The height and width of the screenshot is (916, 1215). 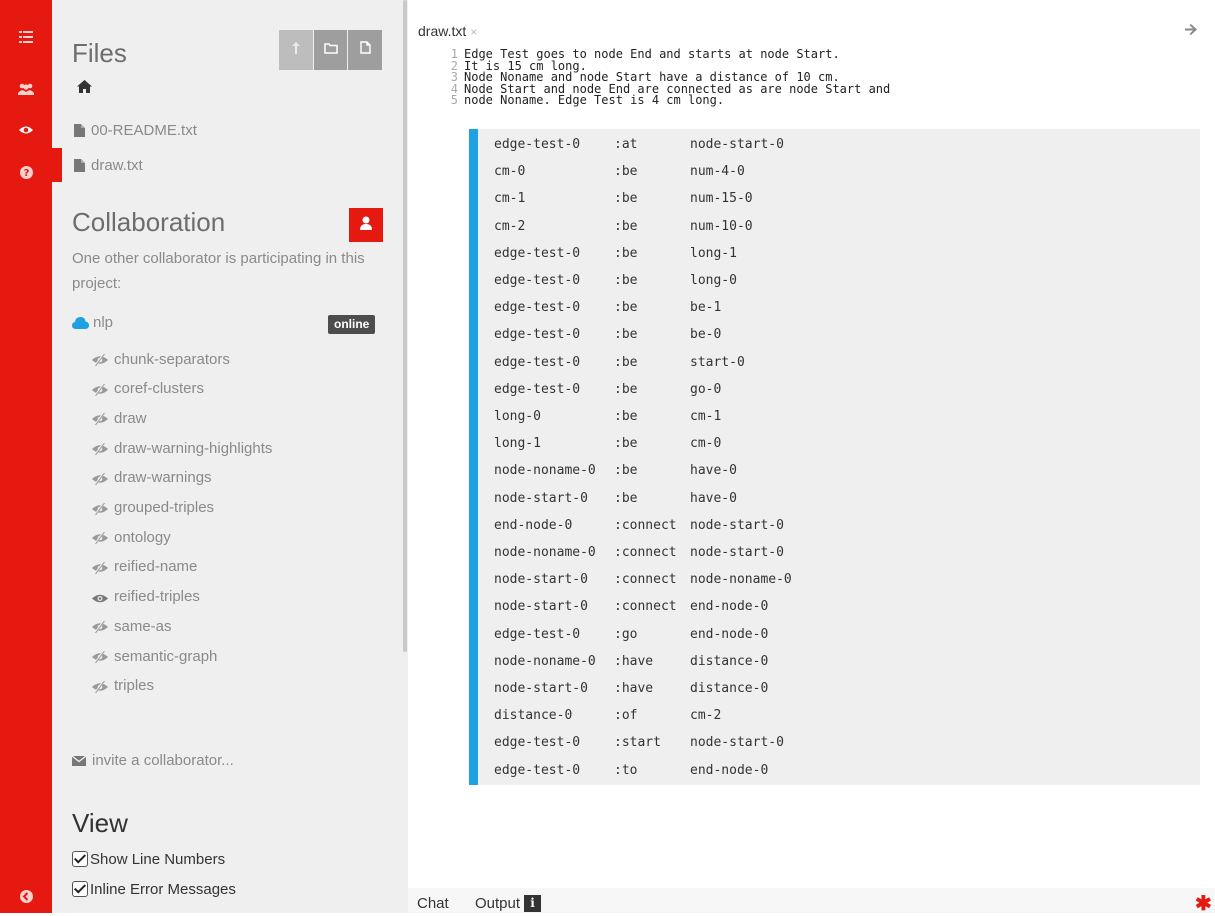 I want to click on layer-item: coref-clusters, so click(x=148, y=389).